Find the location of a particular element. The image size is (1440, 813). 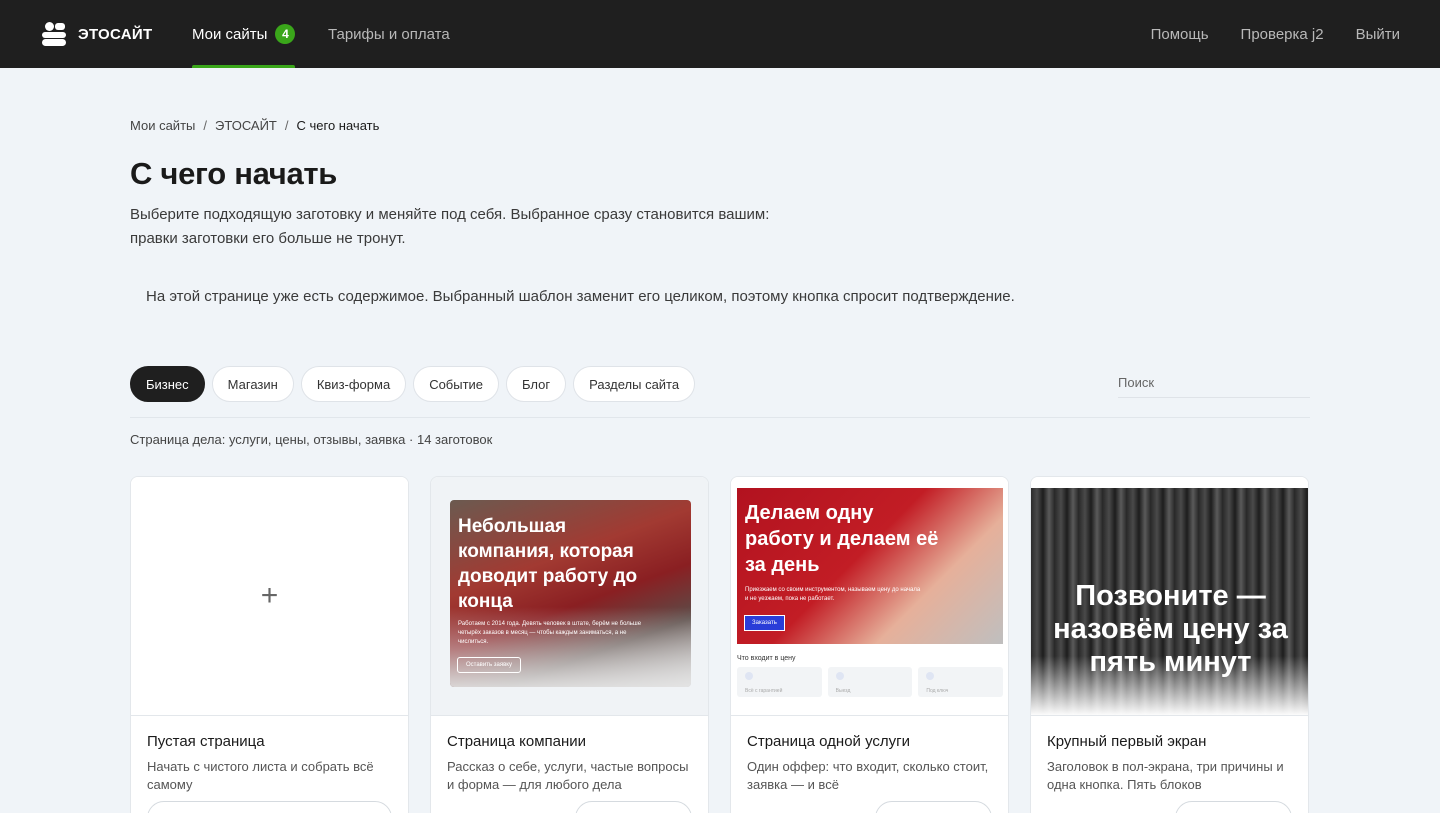

chip-blog: Блог is located at coordinates (536, 384).